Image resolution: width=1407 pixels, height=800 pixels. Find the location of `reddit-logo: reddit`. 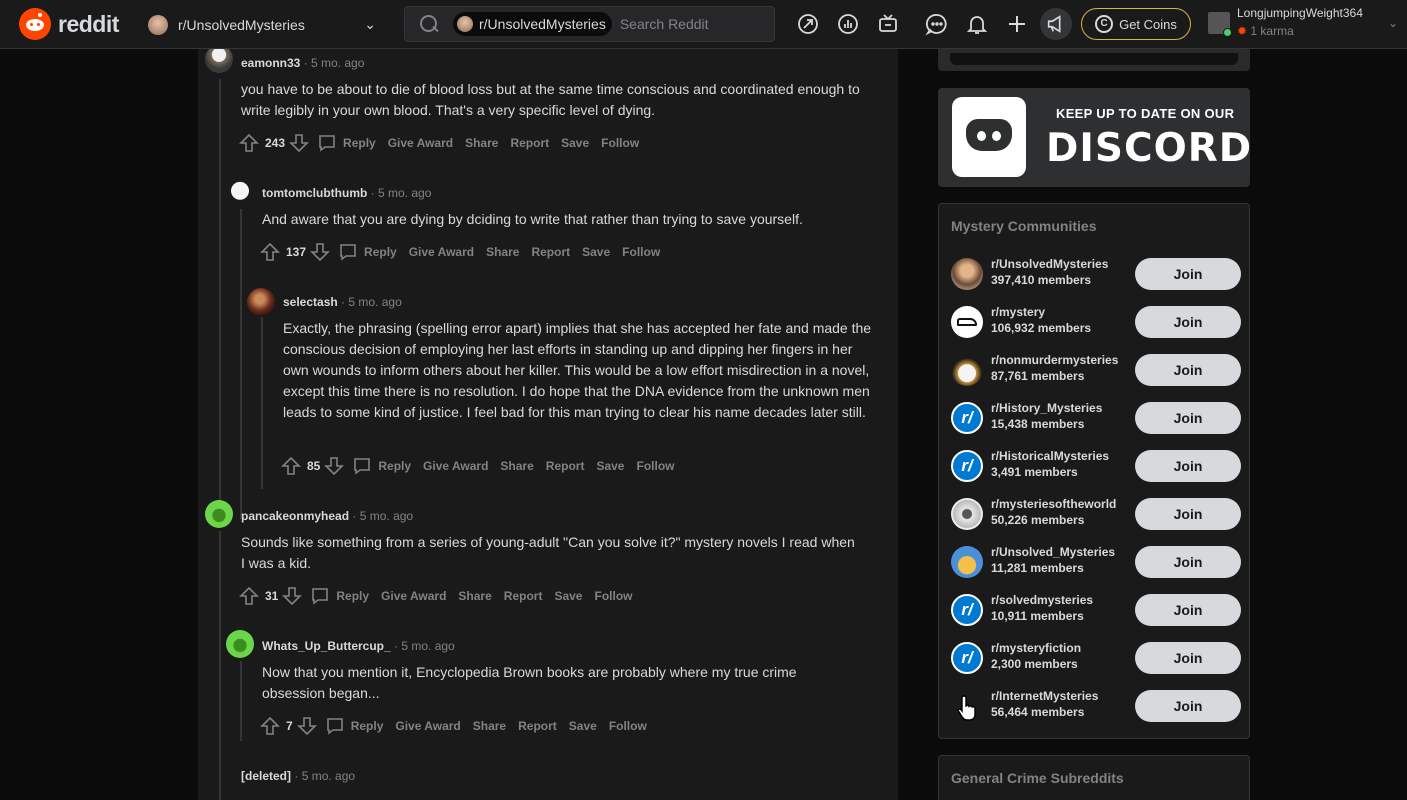

reddit-logo: reddit is located at coordinates (69, 24).